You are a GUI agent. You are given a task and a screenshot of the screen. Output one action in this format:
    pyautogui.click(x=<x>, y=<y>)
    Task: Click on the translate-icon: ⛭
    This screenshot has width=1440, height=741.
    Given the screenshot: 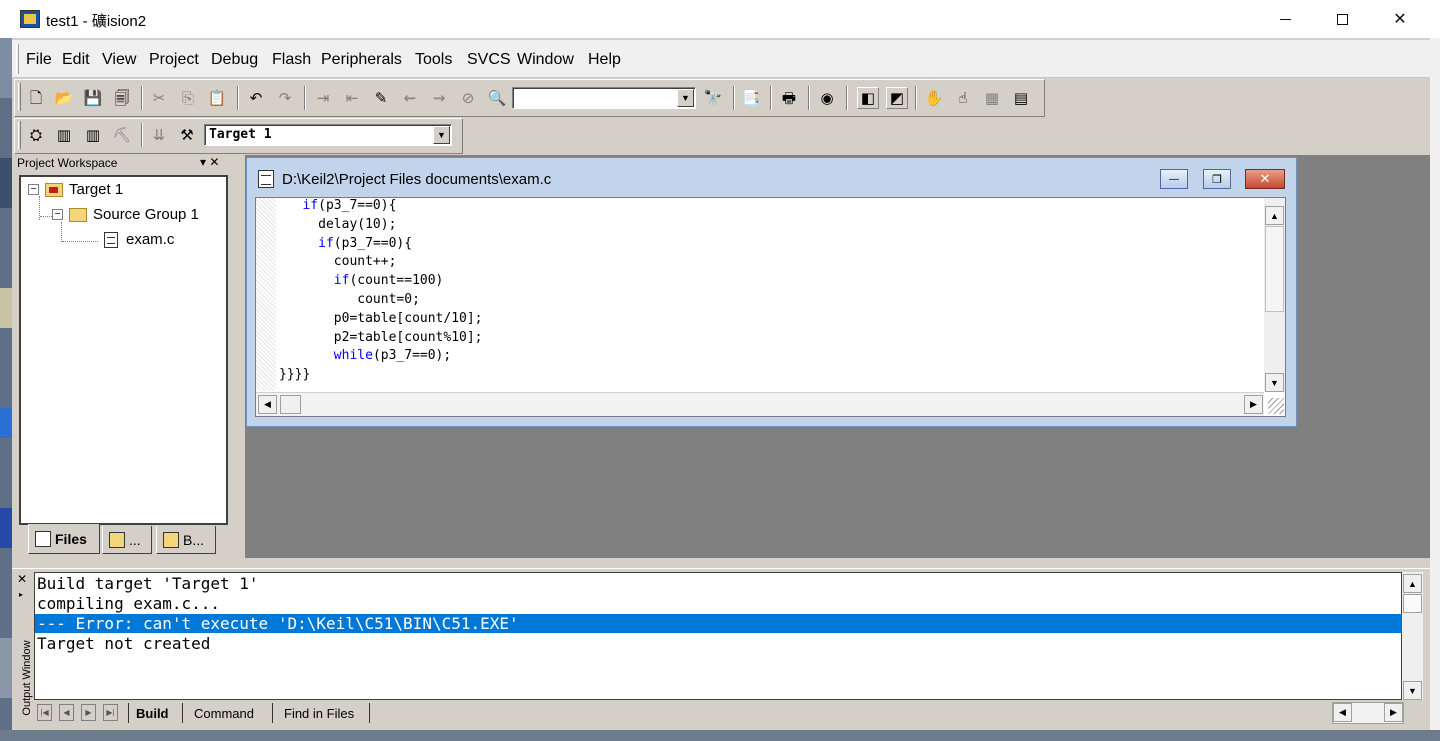 What is the action you would take?
    pyautogui.click(x=36, y=135)
    